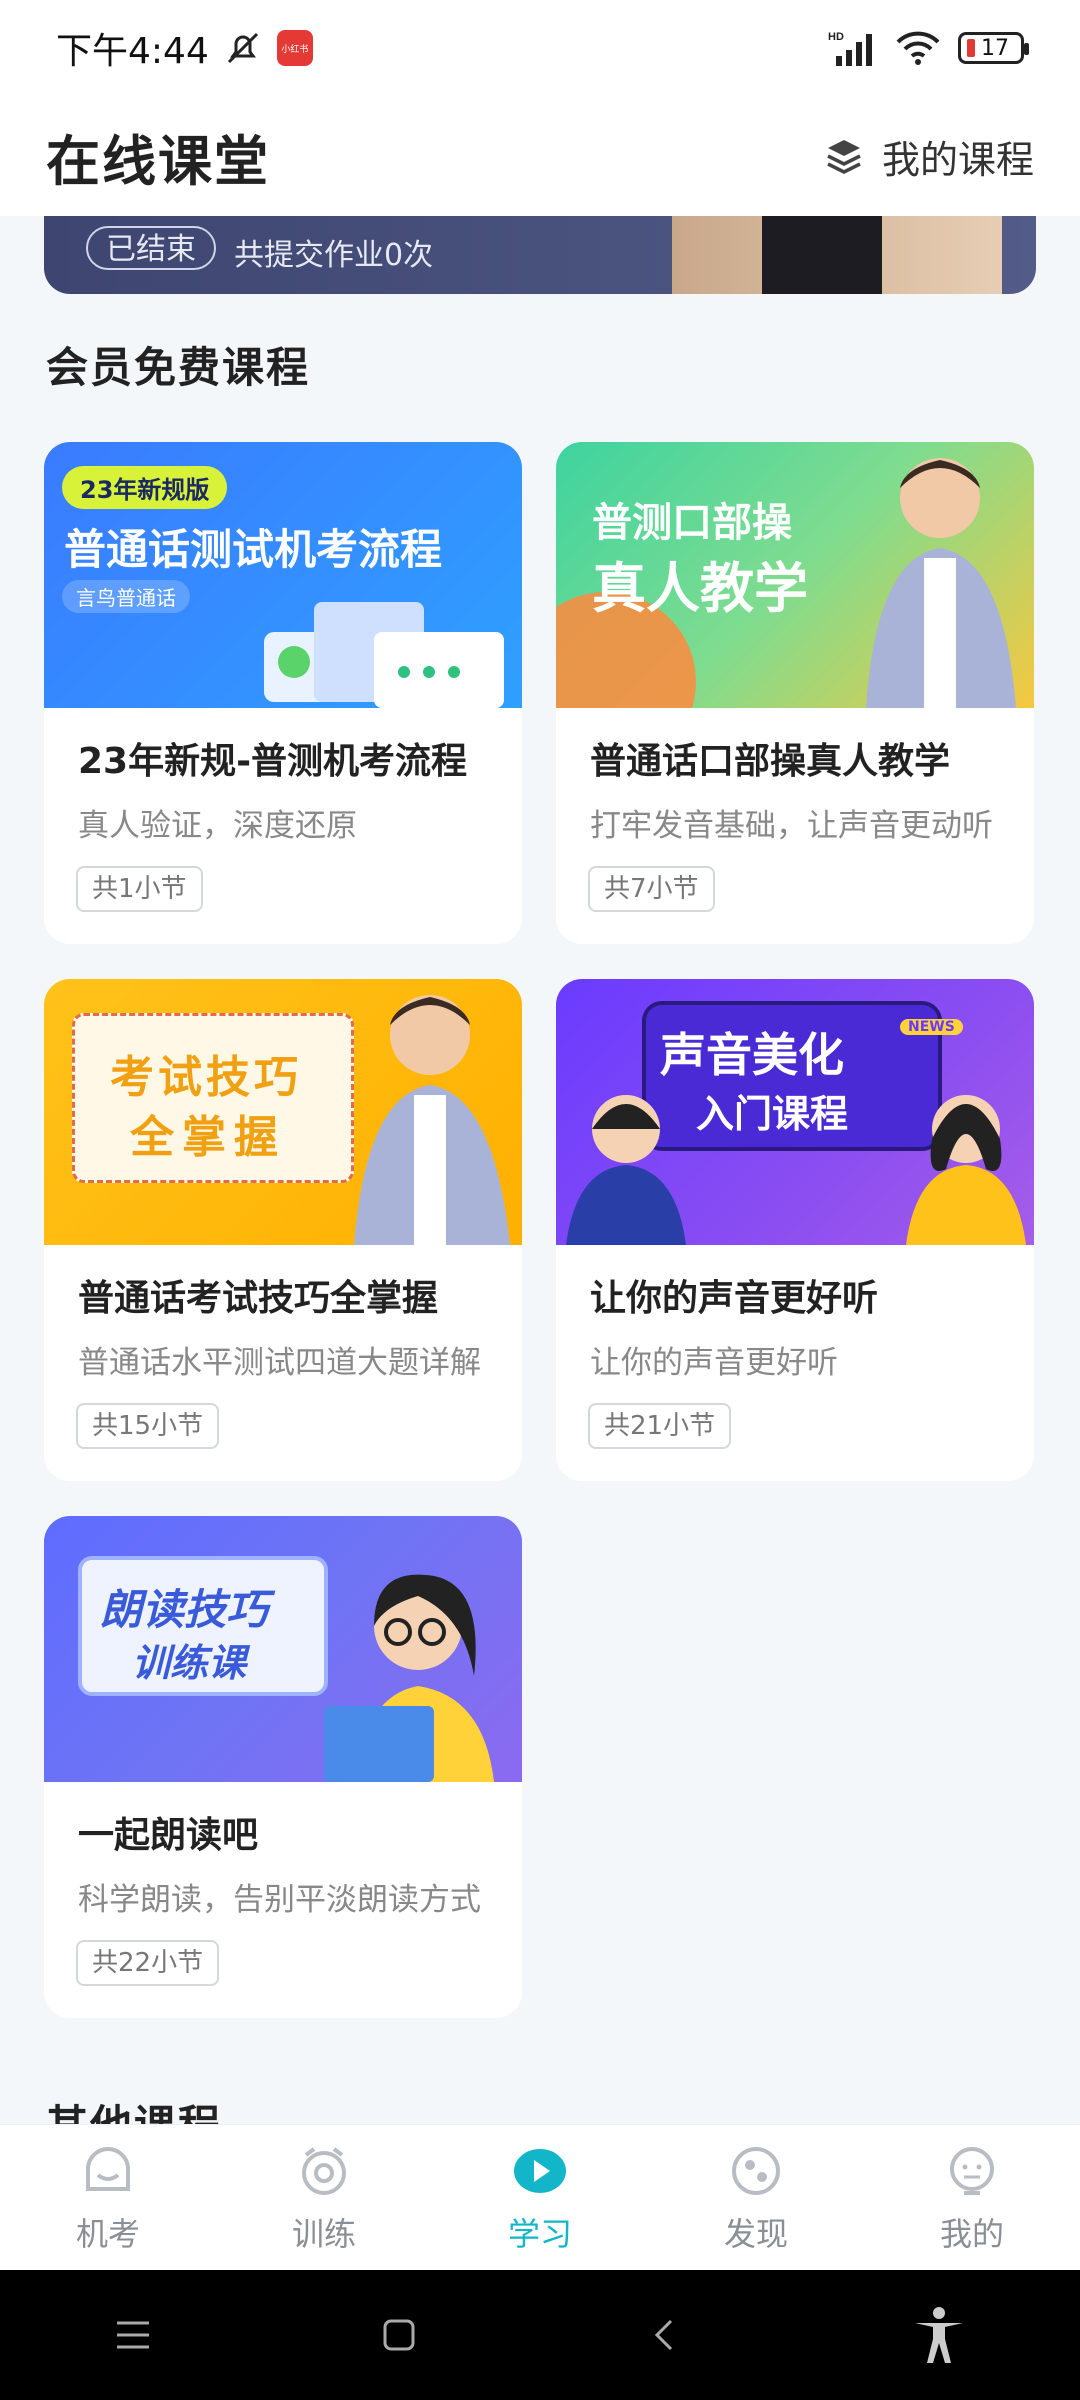 The height and width of the screenshot is (2400, 1080). I want to click on accessibility-icon, so click(939, 2335).